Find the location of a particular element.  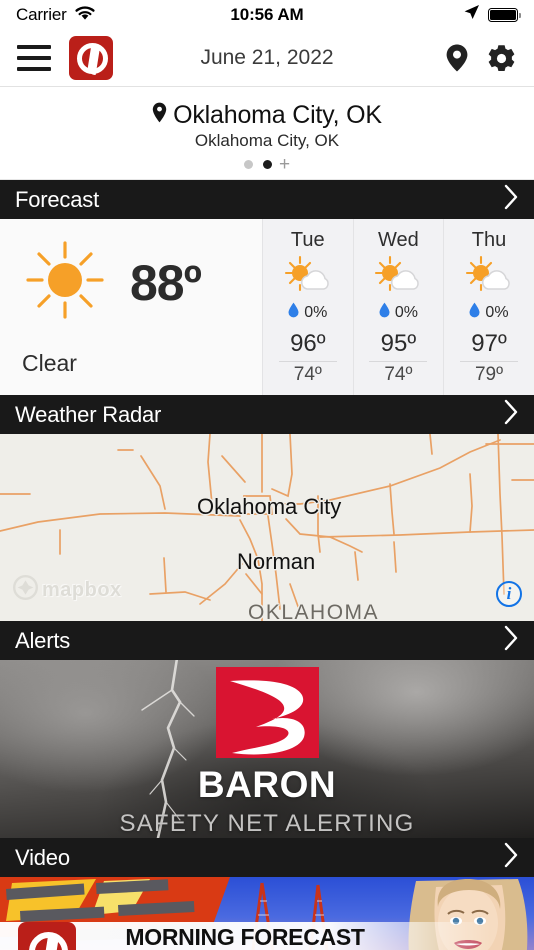

location-header: Oklahoma City, OK Oklahoma City, OK + is located at coordinates (267, 133).